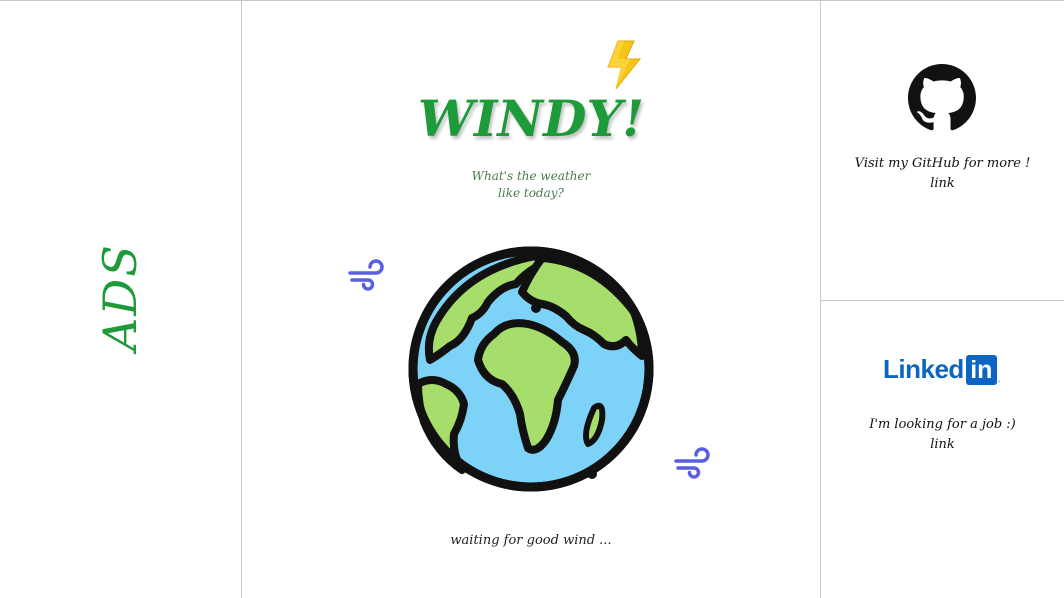  What do you see at coordinates (942, 174) in the screenshot?
I see `github-text-block: Visit my GitHub for more ! link` at bounding box center [942, 174].